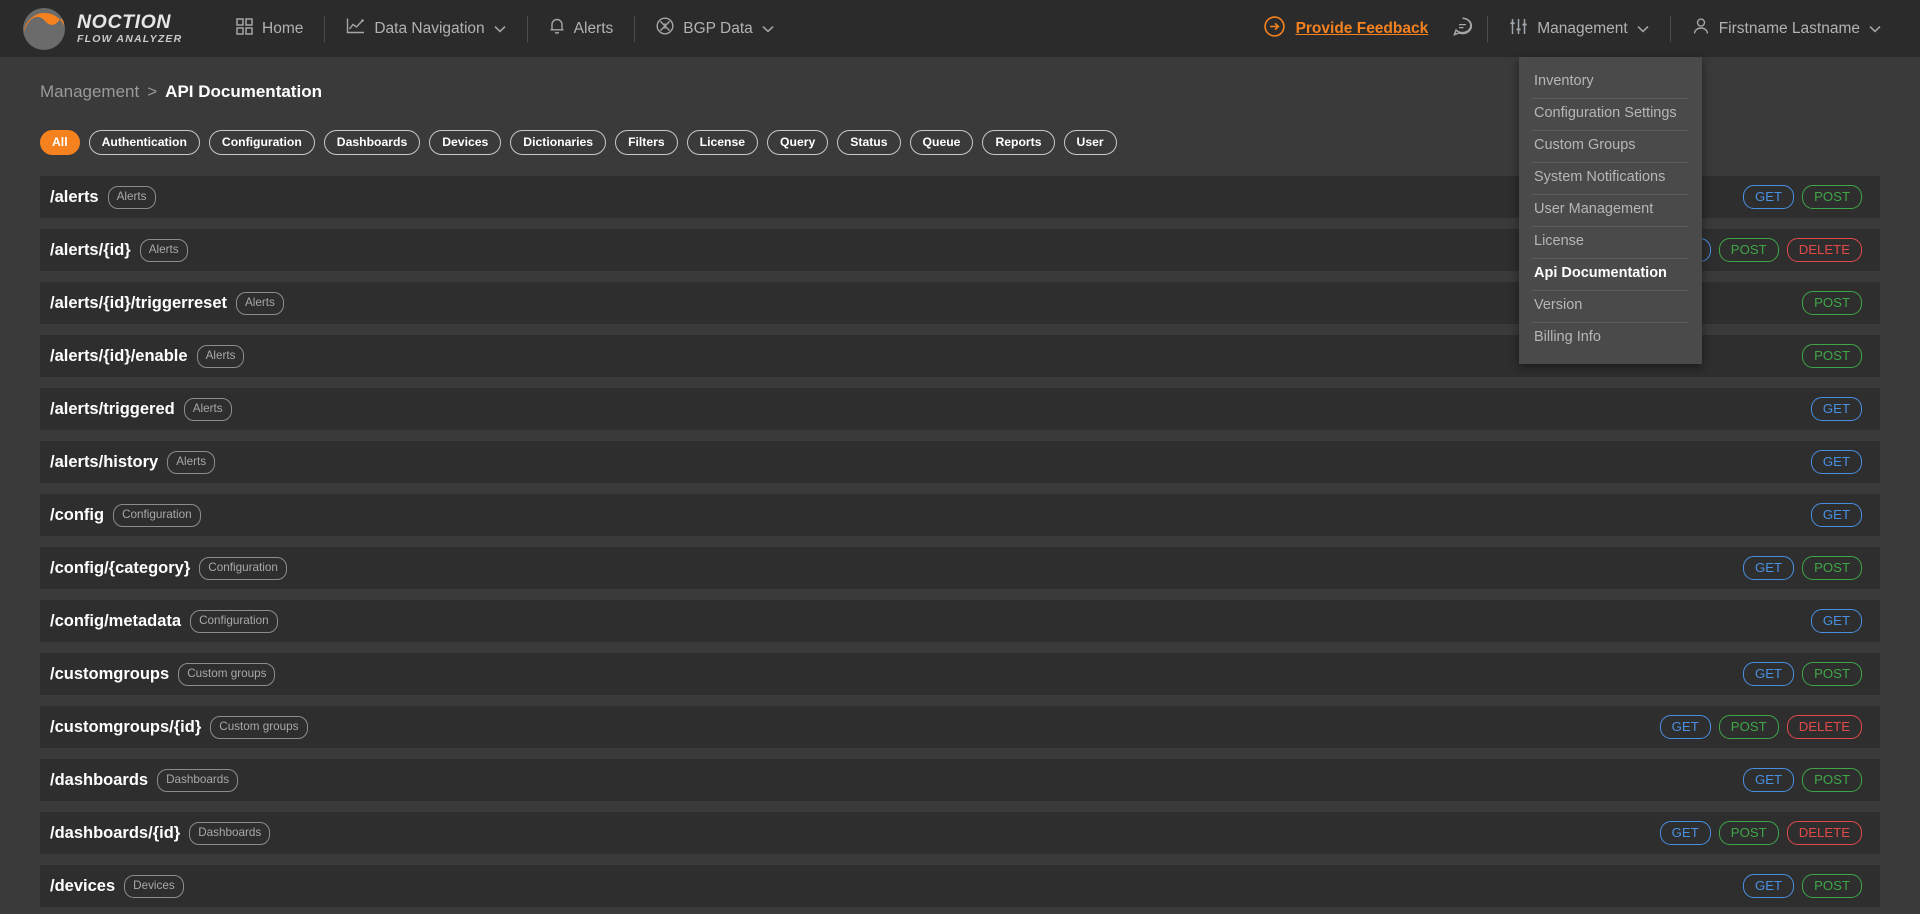  Describe the element at coordinates (960, 568) in the screenshot. I see `endpoint-row: /config/{category} Configuration GET POST` at that location.